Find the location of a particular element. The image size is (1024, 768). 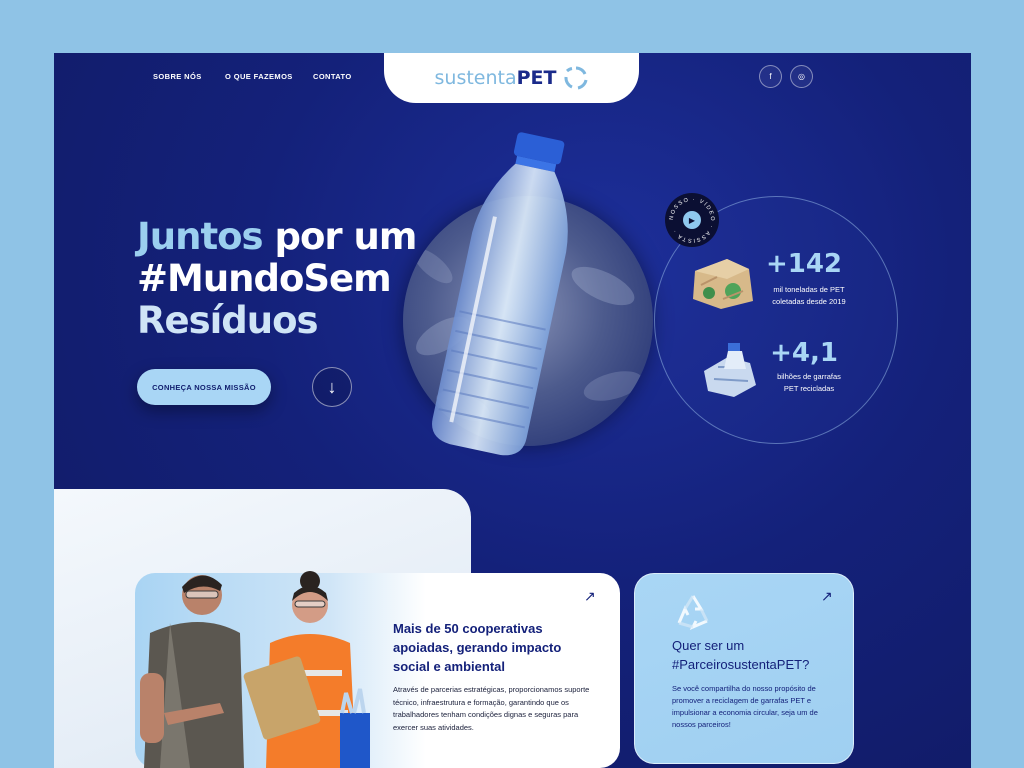

partner-title: Quer ser um #ParceirosustentaPET? is located at coordinates (741, 655).